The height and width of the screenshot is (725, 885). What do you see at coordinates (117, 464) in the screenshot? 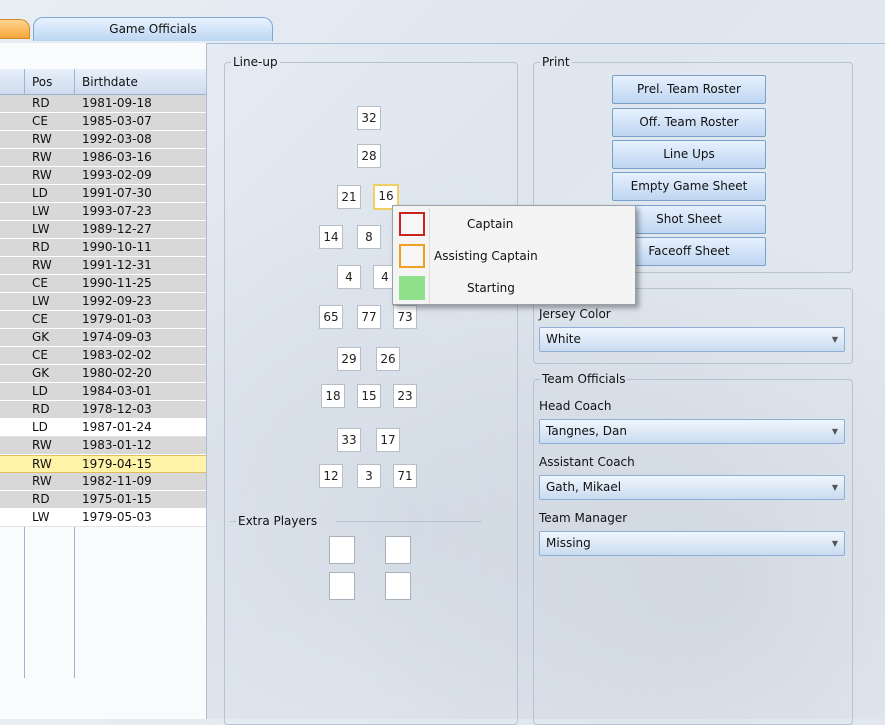
I see `cell-birthdate: 1979-04-15` at bounding box center [117, 464].